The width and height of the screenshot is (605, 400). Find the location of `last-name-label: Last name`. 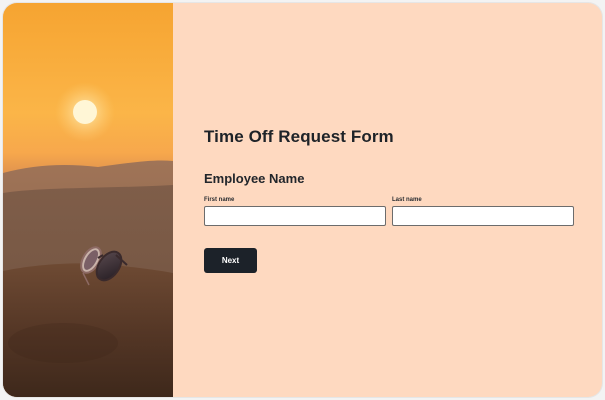

last-name-label: Last name is located at coordinates (407, 200).